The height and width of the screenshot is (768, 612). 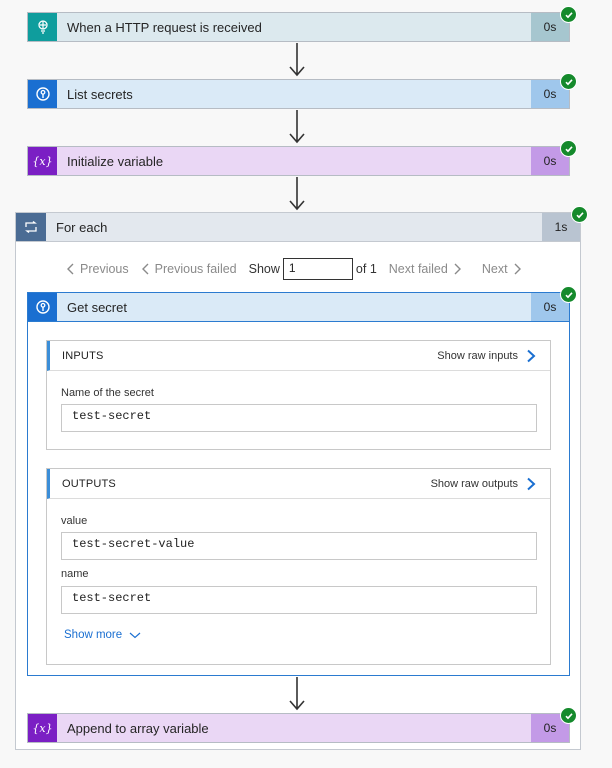 I want to click on previous-failed-label: Previous failed, so click(x=195, y=269).